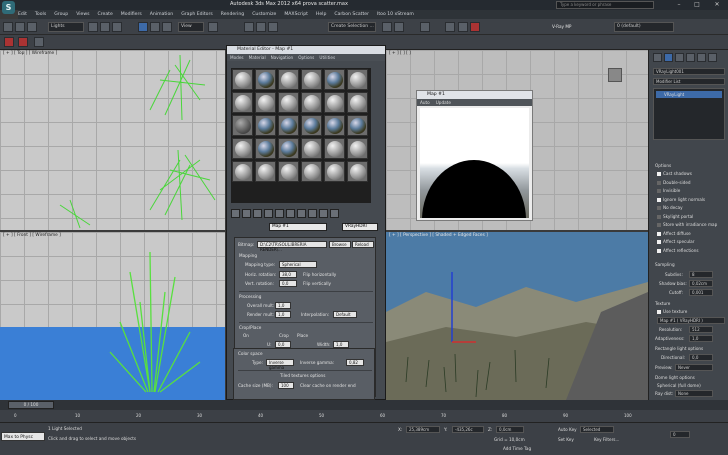 The image size is (728, 455). Describe the element at coordinates (298, 264) in the screenshot. I see `mapping-type-select: Spherical` at that location.